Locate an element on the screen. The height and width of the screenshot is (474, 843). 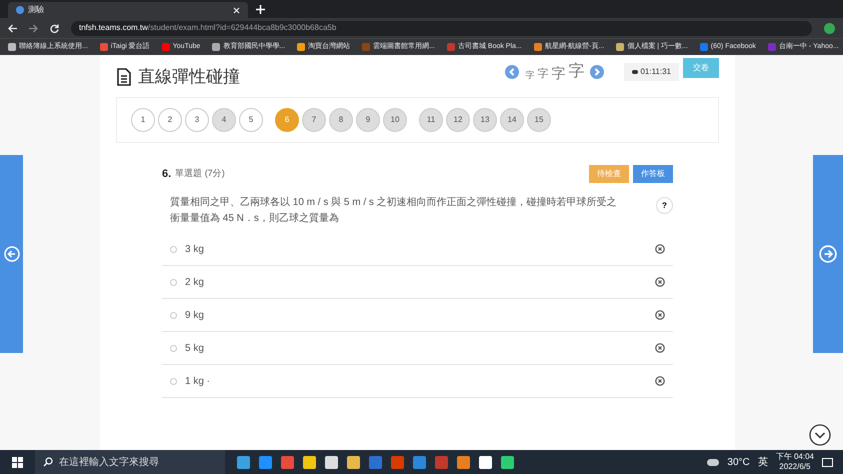
question-number-button: 12 is located at coordinates (458, 120).